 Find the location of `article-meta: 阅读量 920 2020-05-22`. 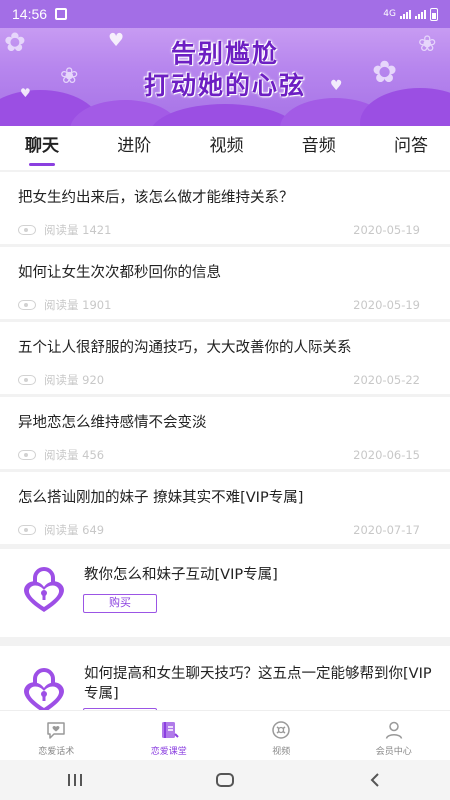

article-meta: 阅读量 920 2020-05-22 is located at coordinates (219, 380).